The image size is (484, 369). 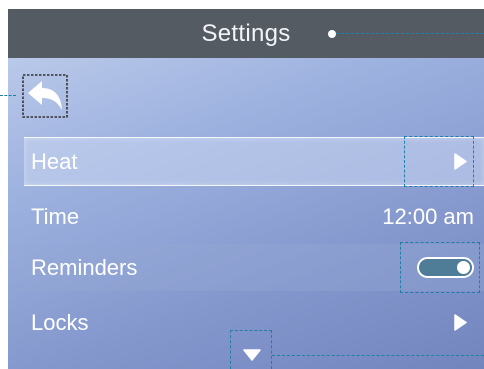 I want to click on callout-dot-title, so click(x=332, y=34).